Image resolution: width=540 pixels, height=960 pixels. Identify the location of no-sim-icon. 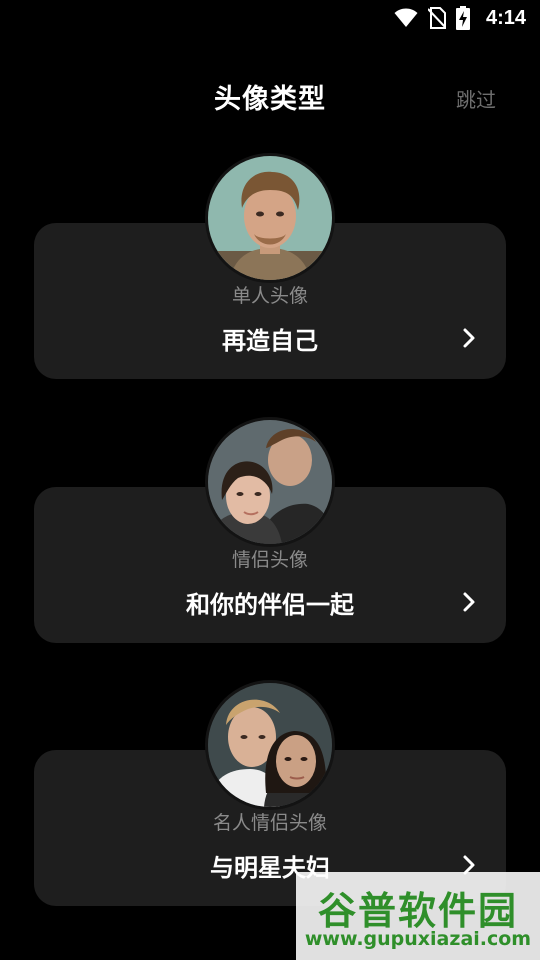
(436, 18).